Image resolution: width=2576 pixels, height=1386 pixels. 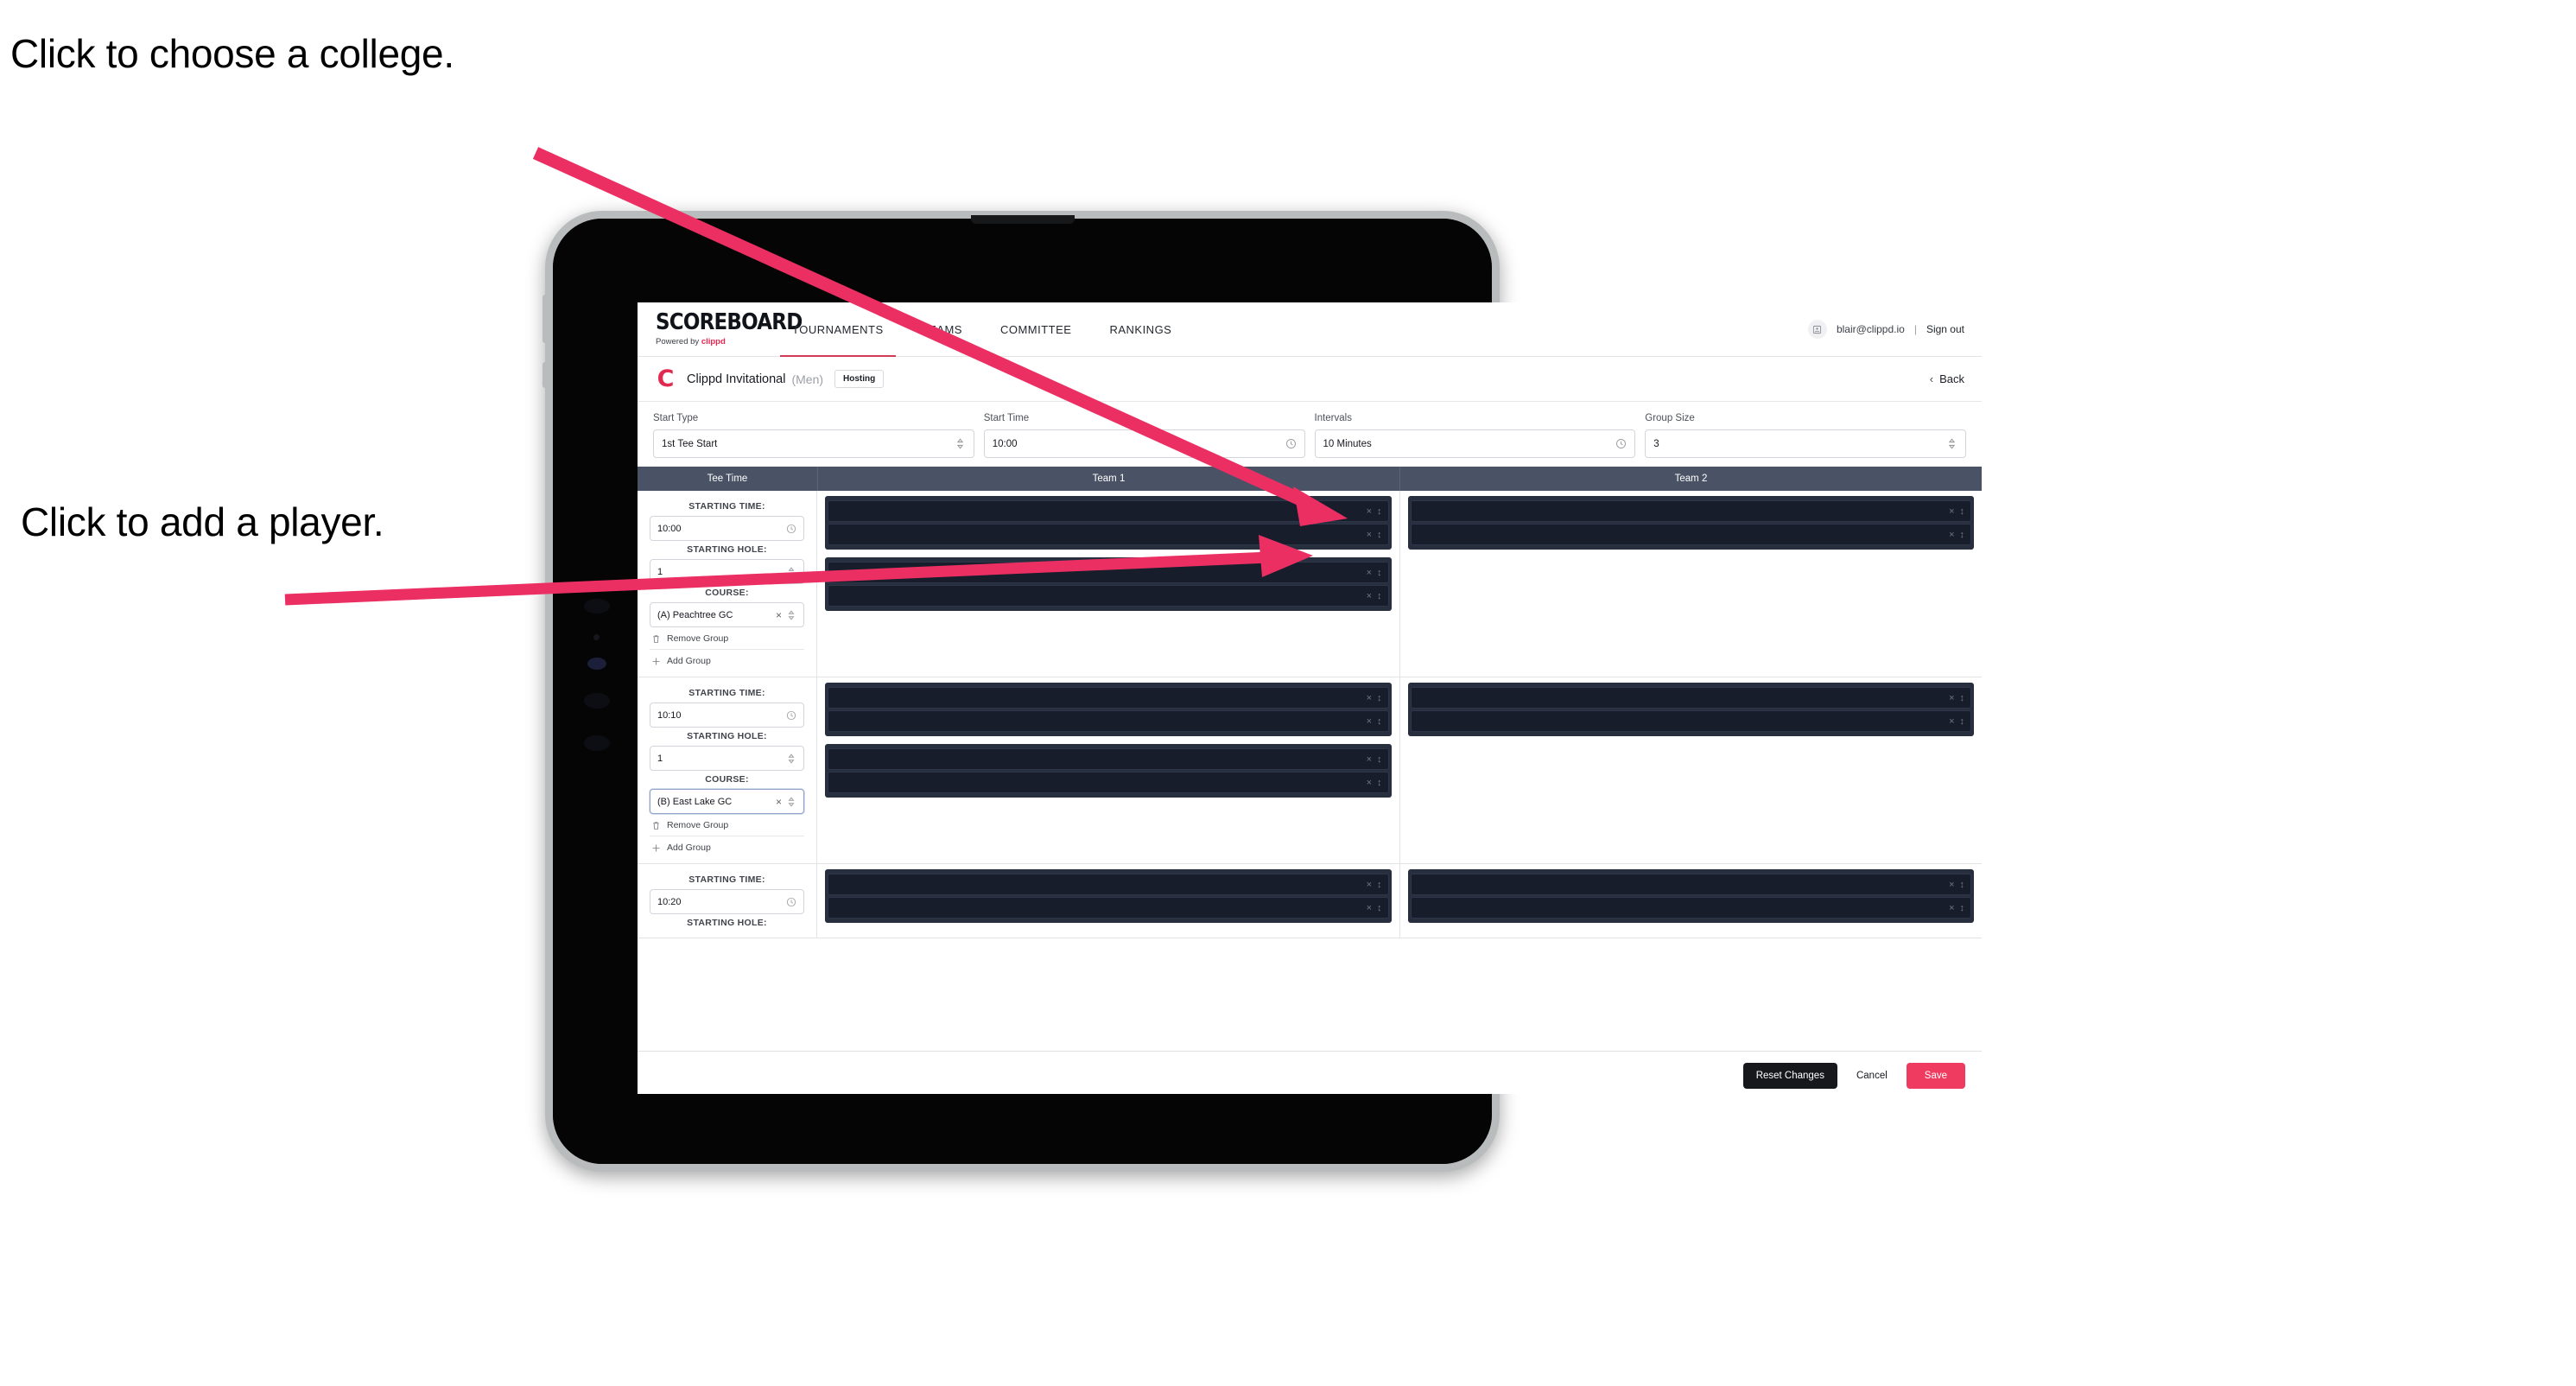 What do you see at coordinates (720, 329) in the screenshot?
I see `app-logo: SCOREBOARD Powered by clippd` at bounding box center [720, 329].